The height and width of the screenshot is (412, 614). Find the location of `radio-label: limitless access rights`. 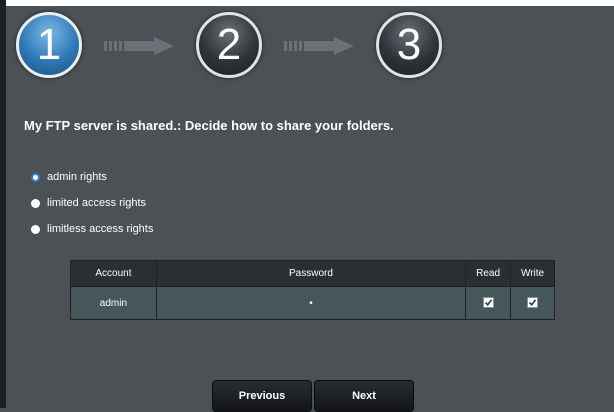

radio-label: limitless access rights is located at coordinates (100, 229).